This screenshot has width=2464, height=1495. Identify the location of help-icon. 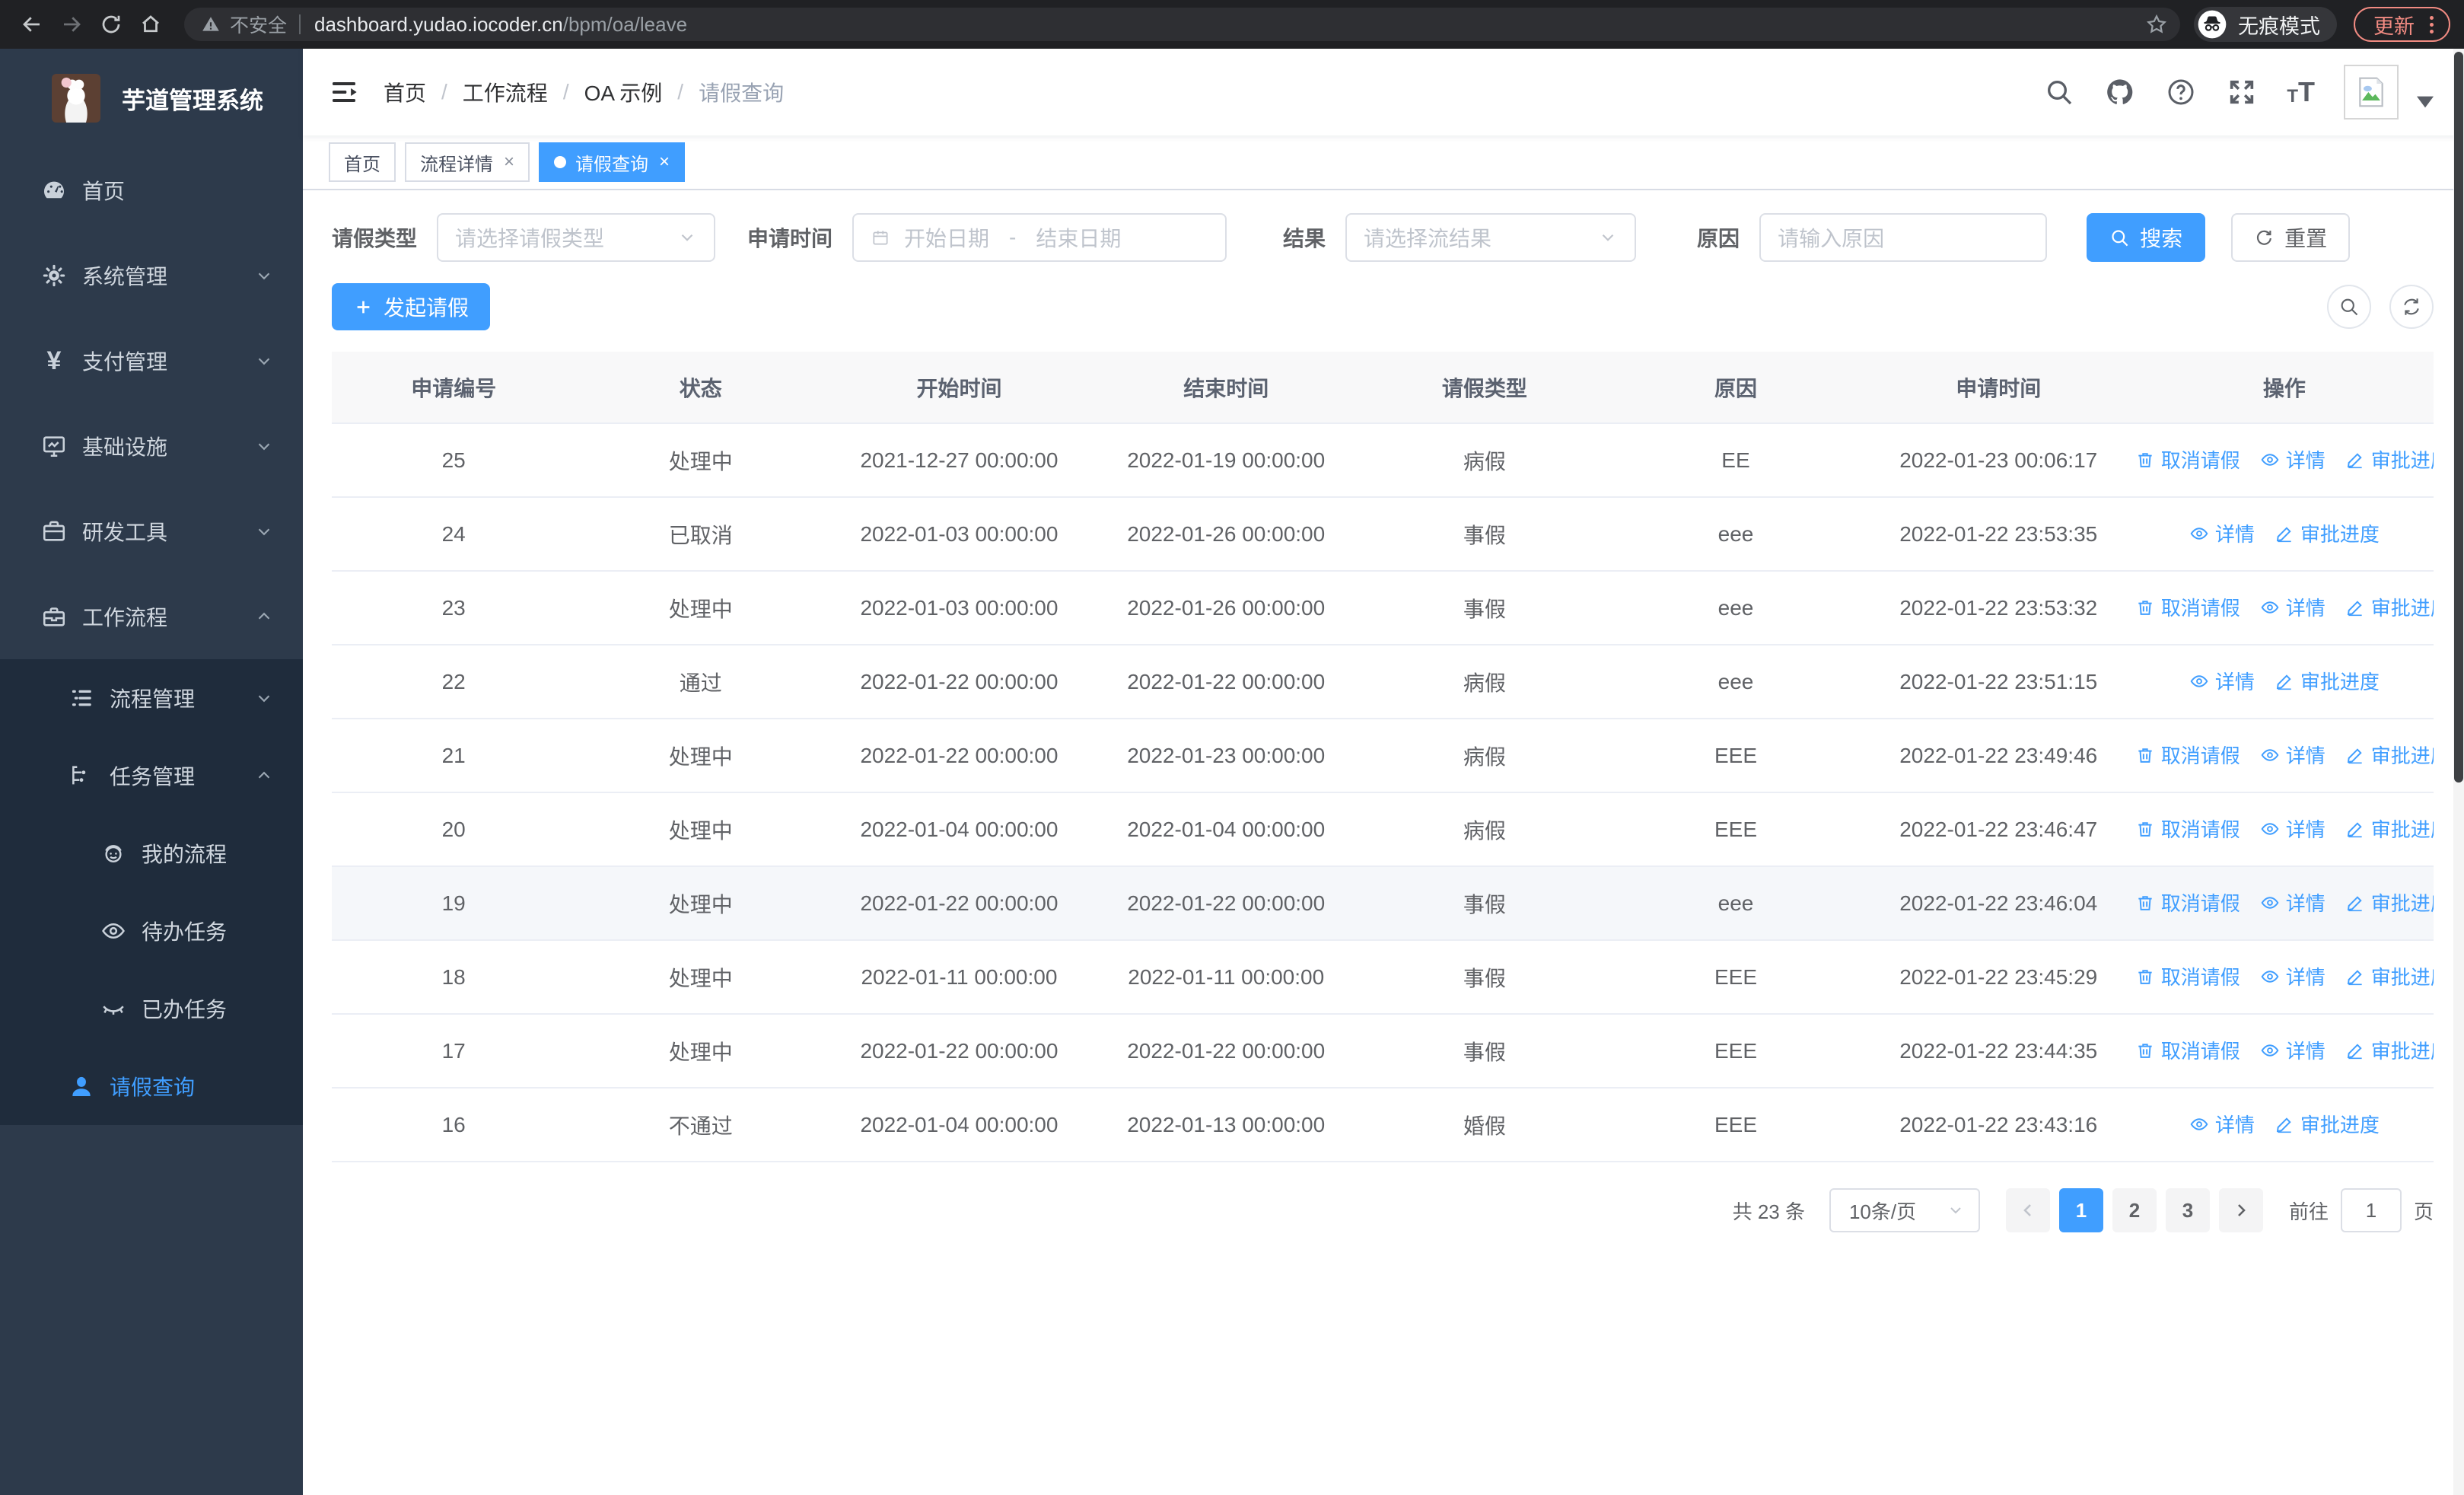
(2181, 92).